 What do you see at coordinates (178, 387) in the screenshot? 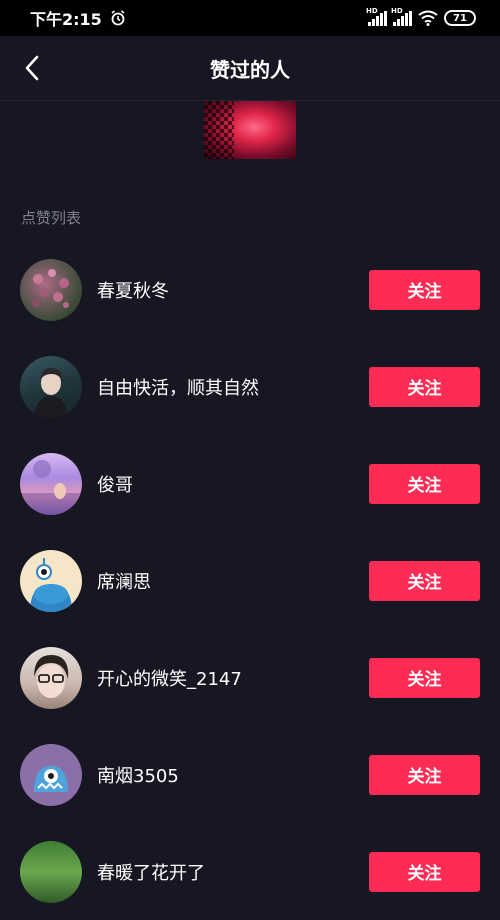
I see `user-name: 自由快活，顺其自然` at bounding box center [178, 387].